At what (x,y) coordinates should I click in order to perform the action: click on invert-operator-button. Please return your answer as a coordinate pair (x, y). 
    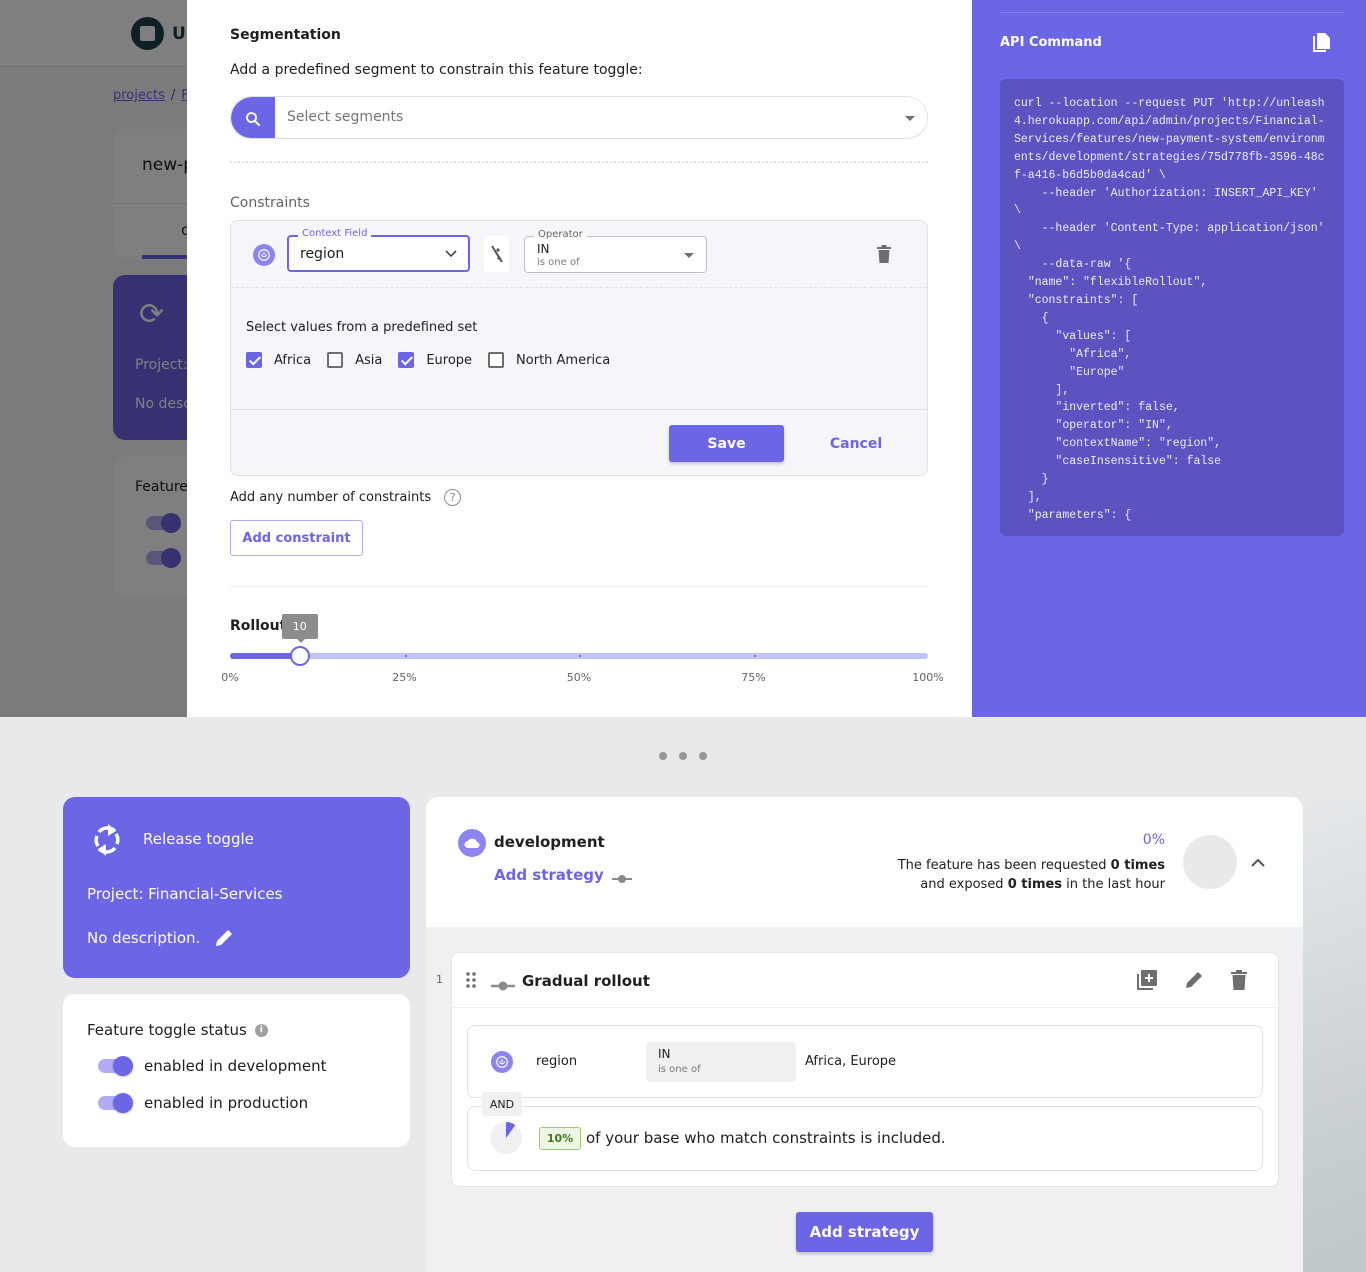
    Looking at the image, I should click on (496, 254).